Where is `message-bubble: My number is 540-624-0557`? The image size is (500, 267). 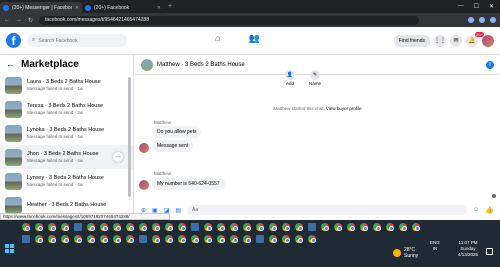
message-bubble: My number is 540-624-0557 is located at coordinates (188, 184).